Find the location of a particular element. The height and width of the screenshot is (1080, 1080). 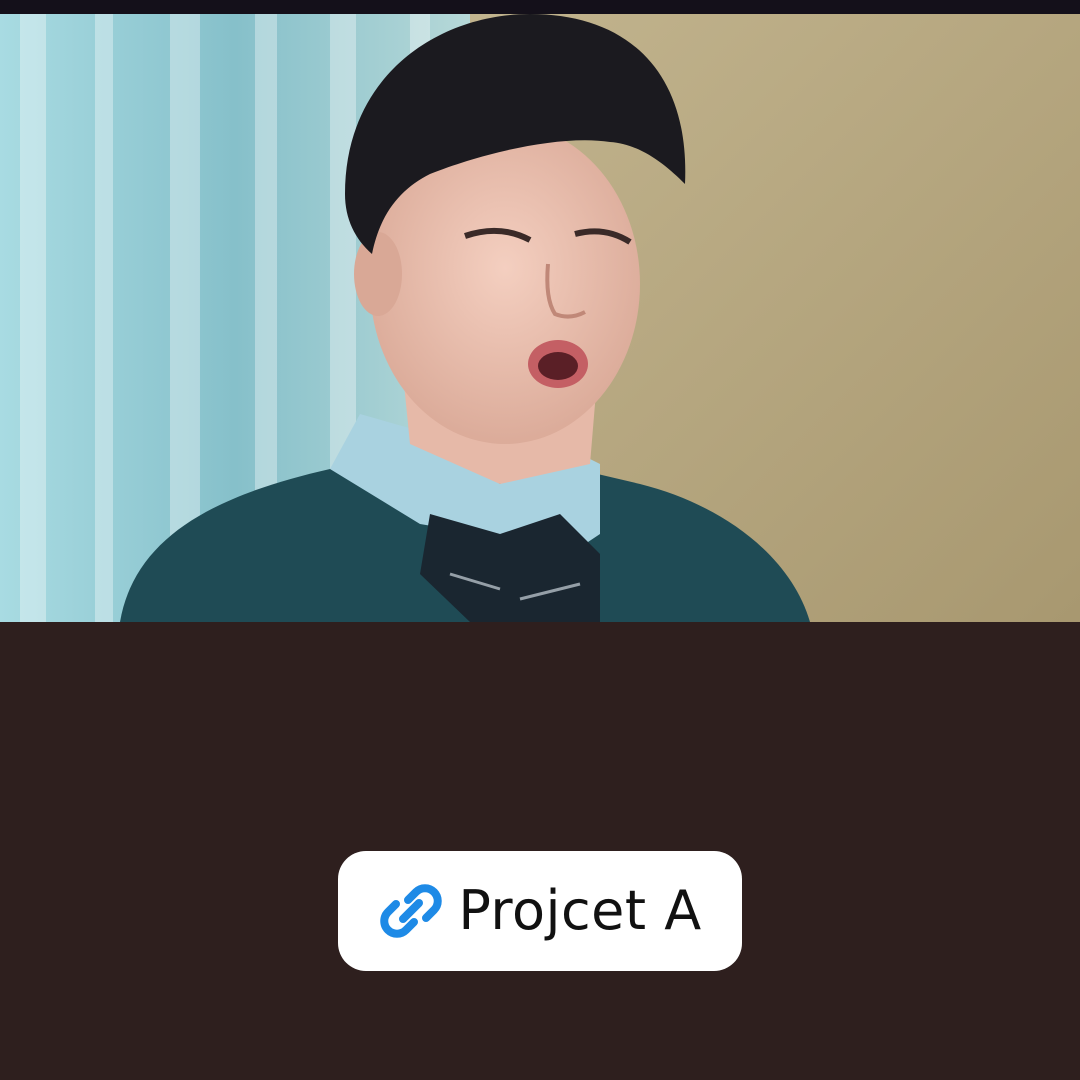

link-sticker: Projcet A is located at coordinates (540, 911).